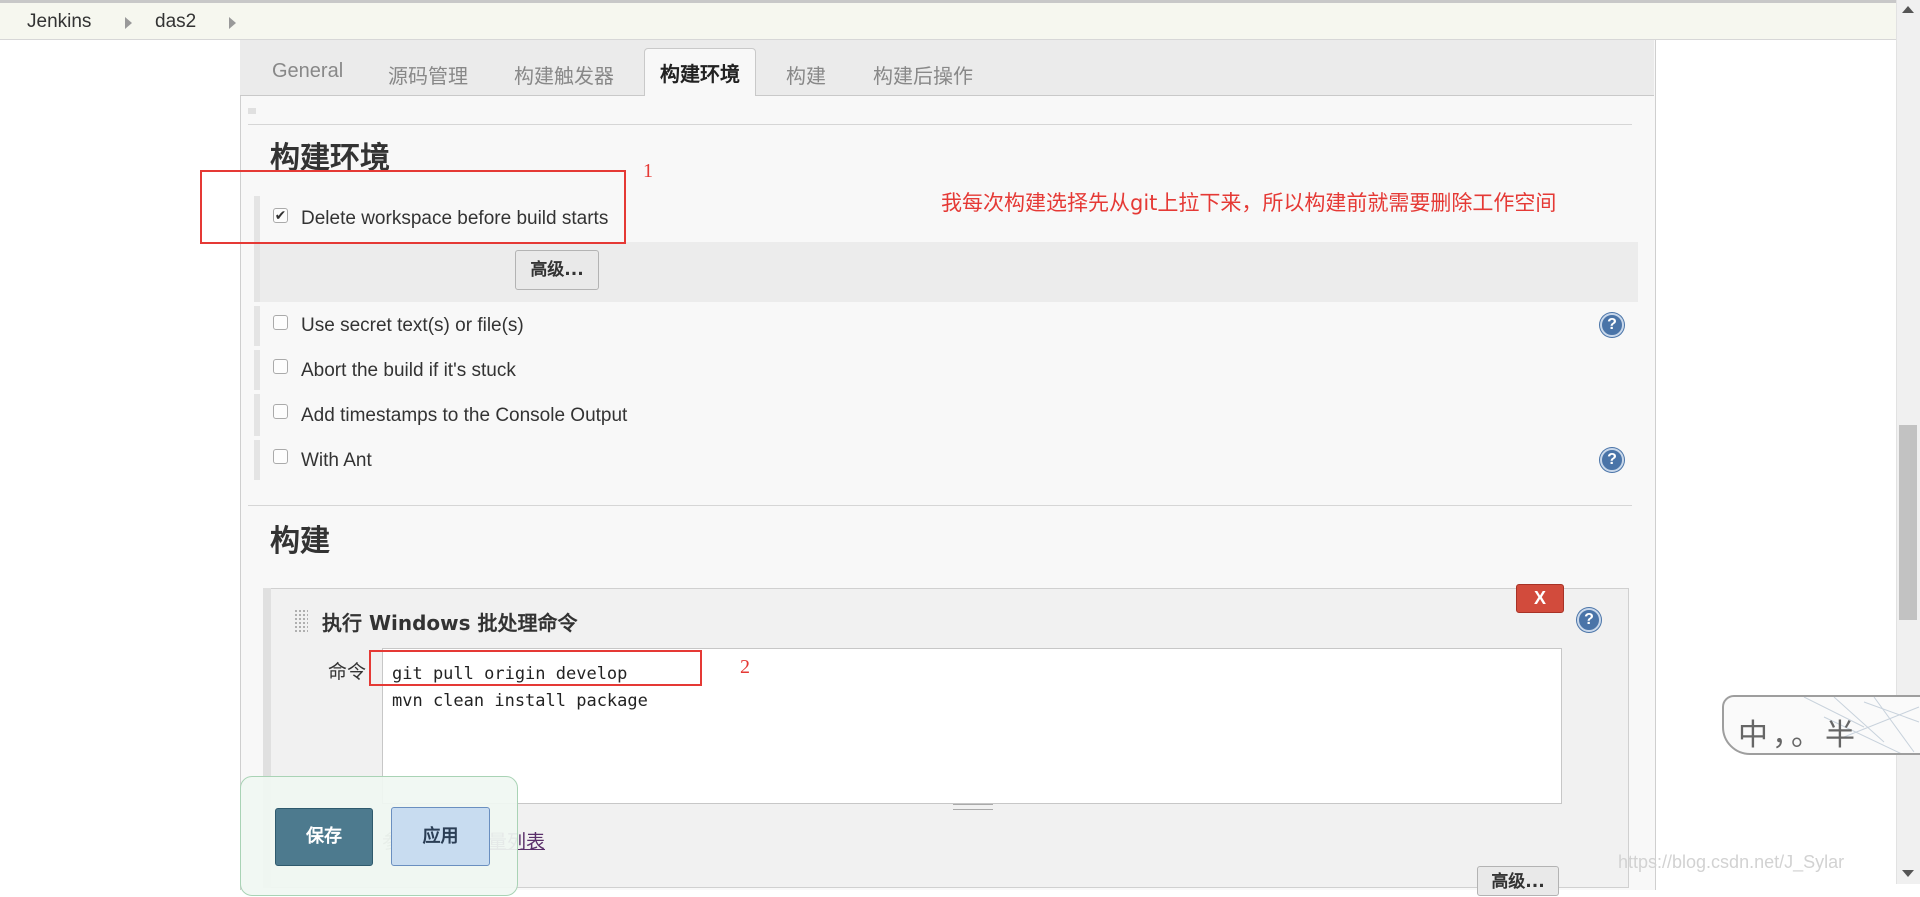 This screenshot has height=897, width=1920. What do you see at coordinates (973, 807) in the screenshot?
I see `resize-handle-icon` at bounding box center [973, 807].